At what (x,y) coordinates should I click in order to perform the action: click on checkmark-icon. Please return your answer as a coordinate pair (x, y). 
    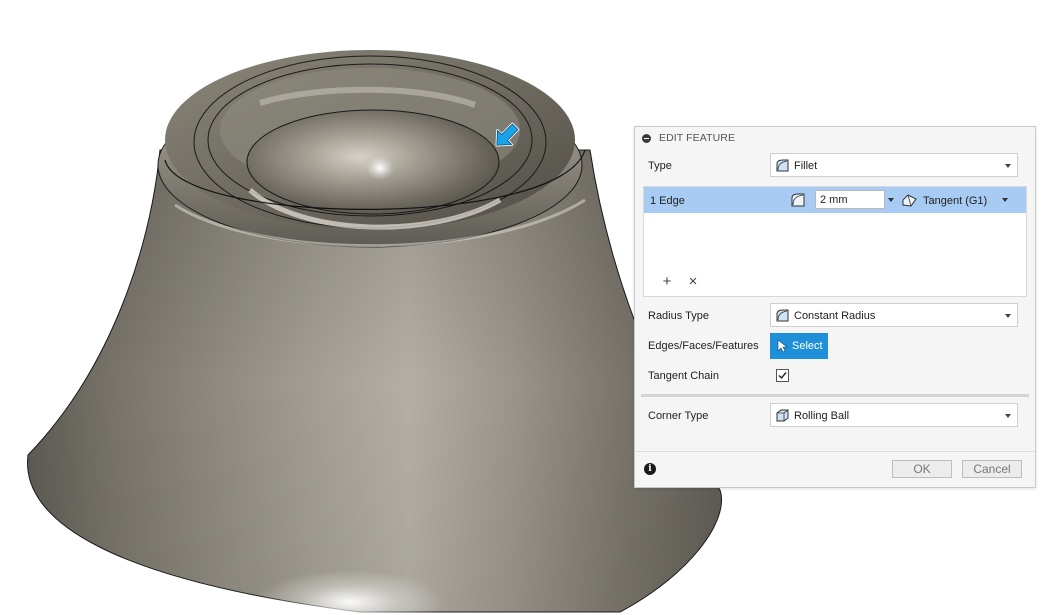
    Looking at the image, I should click on (782, 376).